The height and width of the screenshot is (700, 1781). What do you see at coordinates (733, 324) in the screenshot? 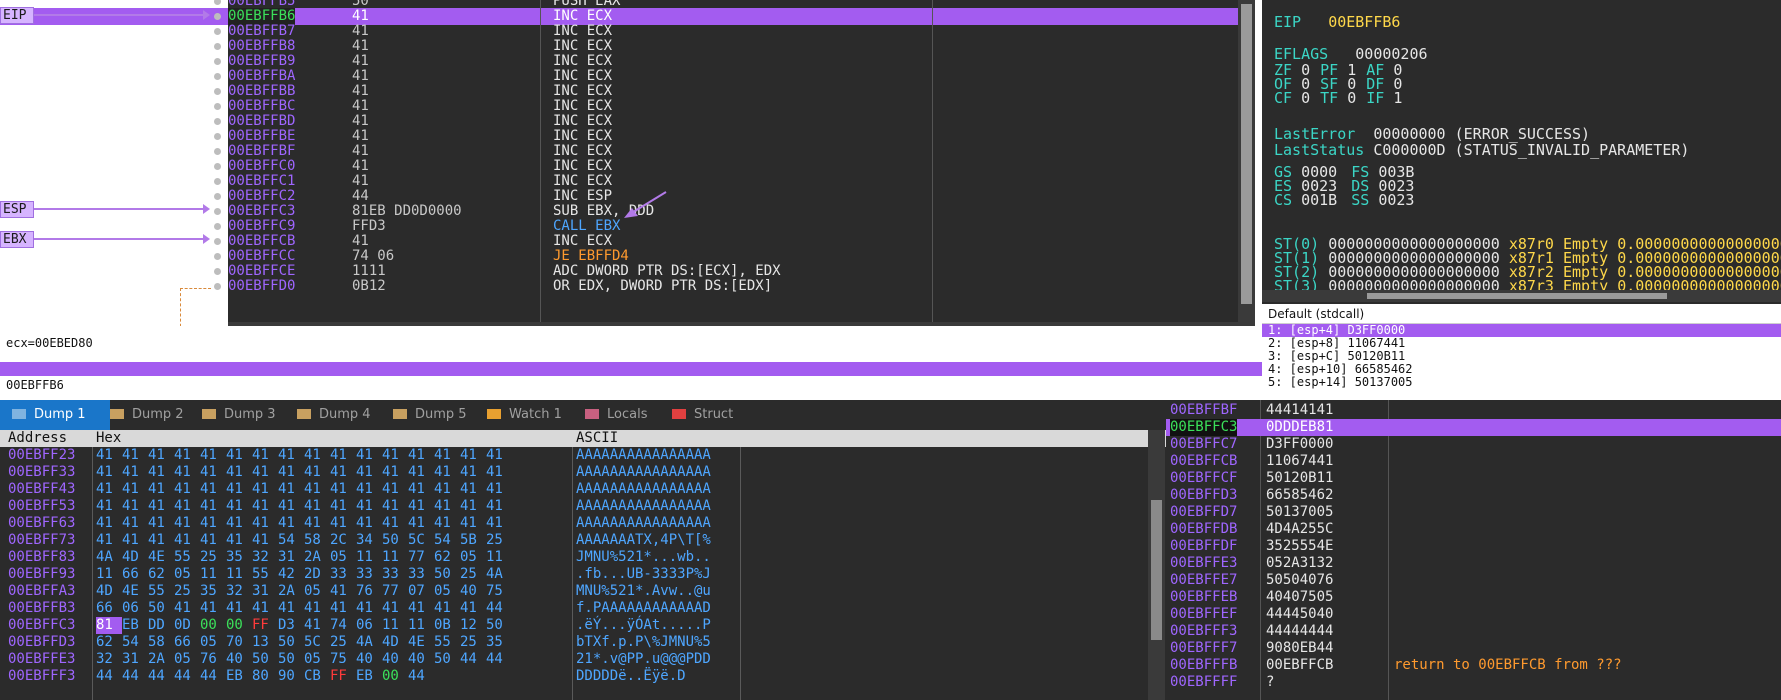
I see `disassembly-hscrollbar` at bounding box center [733, 324].